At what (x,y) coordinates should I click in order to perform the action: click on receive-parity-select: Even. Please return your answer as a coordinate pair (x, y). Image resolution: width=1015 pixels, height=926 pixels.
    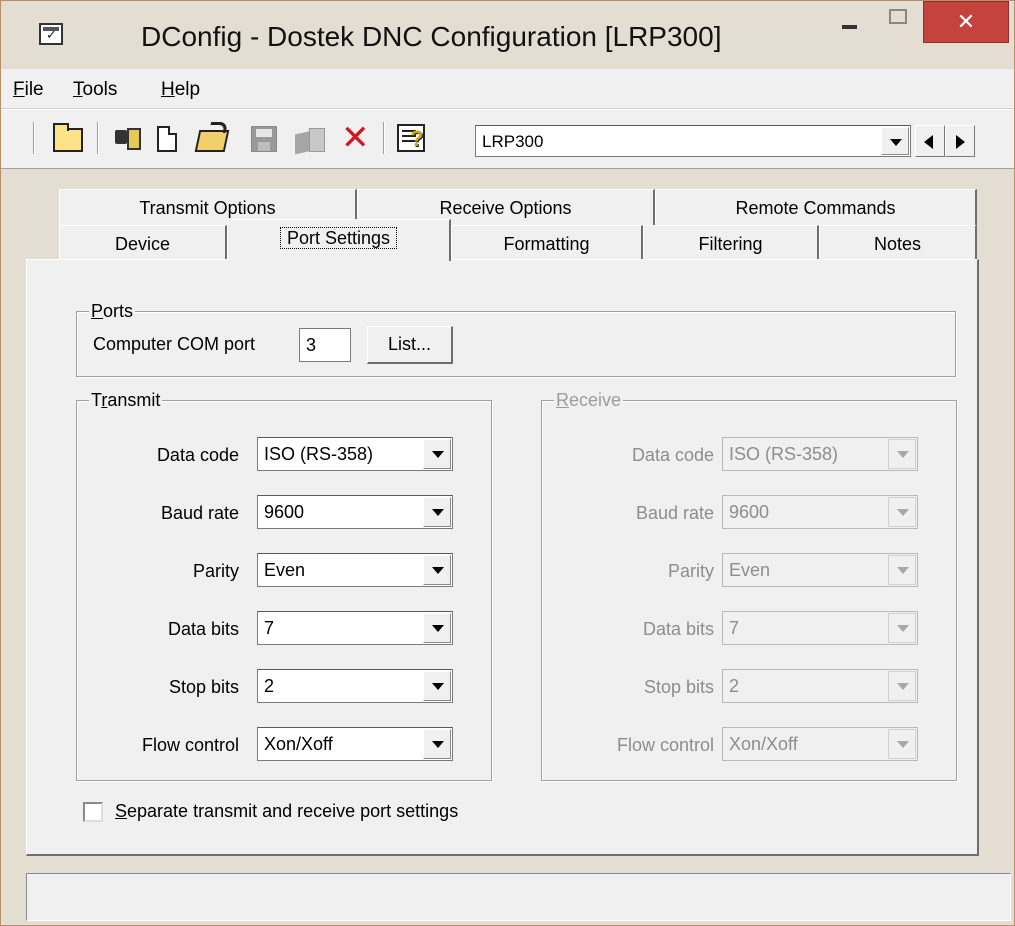
    Looking at the image, I should click on (820, 570).